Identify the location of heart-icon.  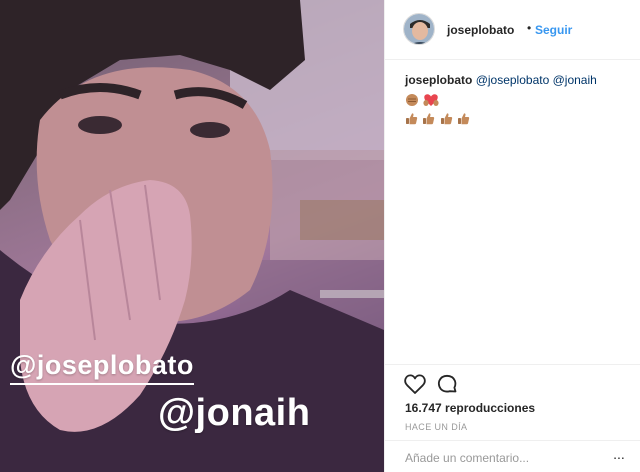
(415, 384).